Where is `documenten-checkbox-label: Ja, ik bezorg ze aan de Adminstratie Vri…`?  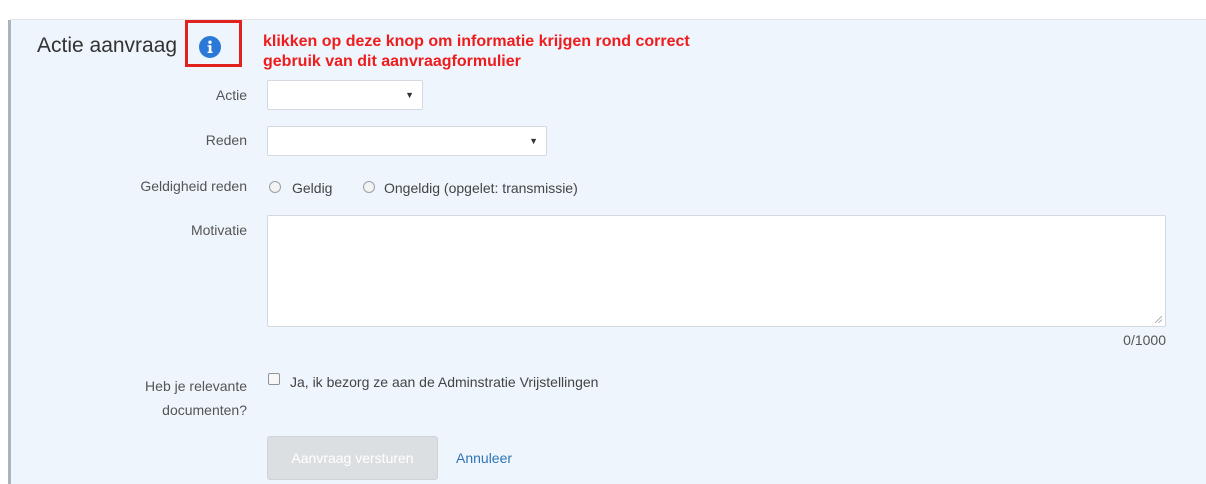
documenten-checkbox-label: Ja, ik bezorg ze aan de Adminstratie Vri… is located at coordinates (444, 382).